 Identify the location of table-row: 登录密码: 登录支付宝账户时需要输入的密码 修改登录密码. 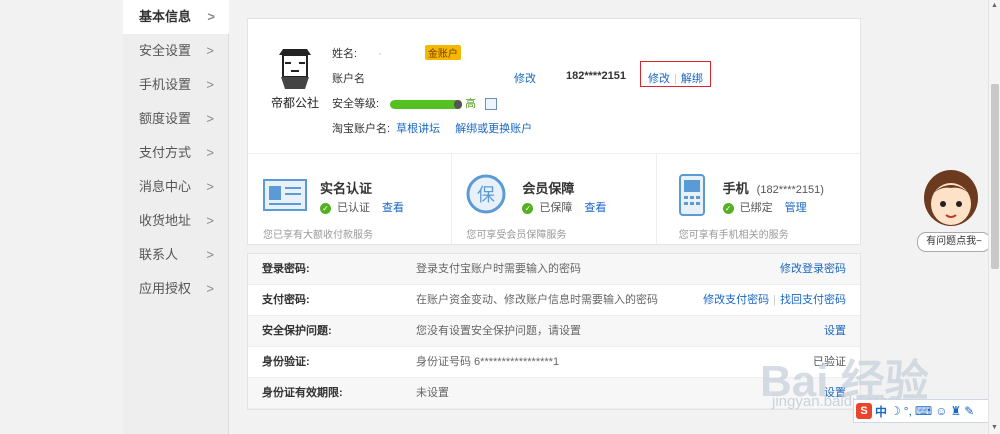
(554, 269).